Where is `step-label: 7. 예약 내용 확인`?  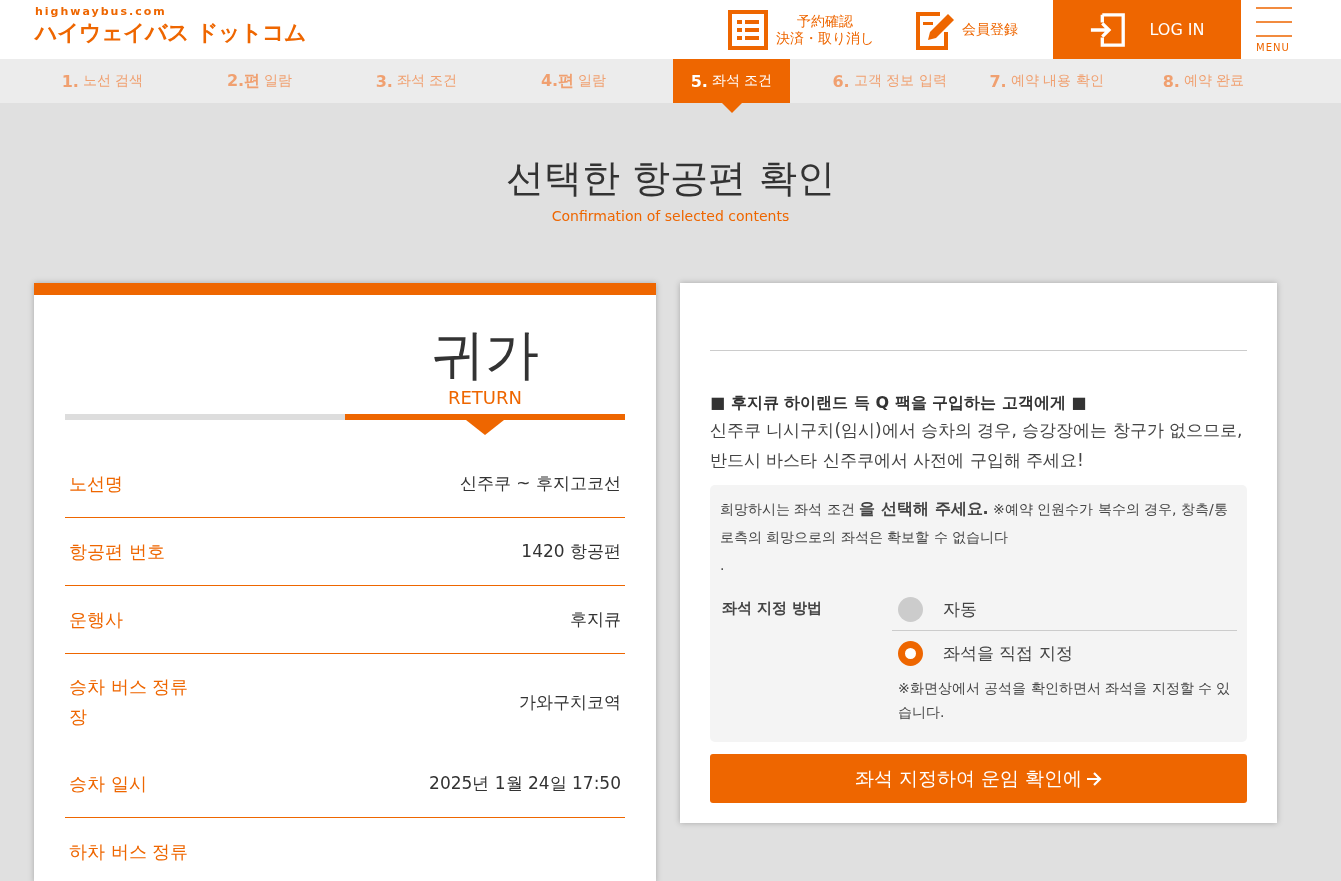 step-label: 7. 예약 내용 확인 is located at coordinates (1046, 81).